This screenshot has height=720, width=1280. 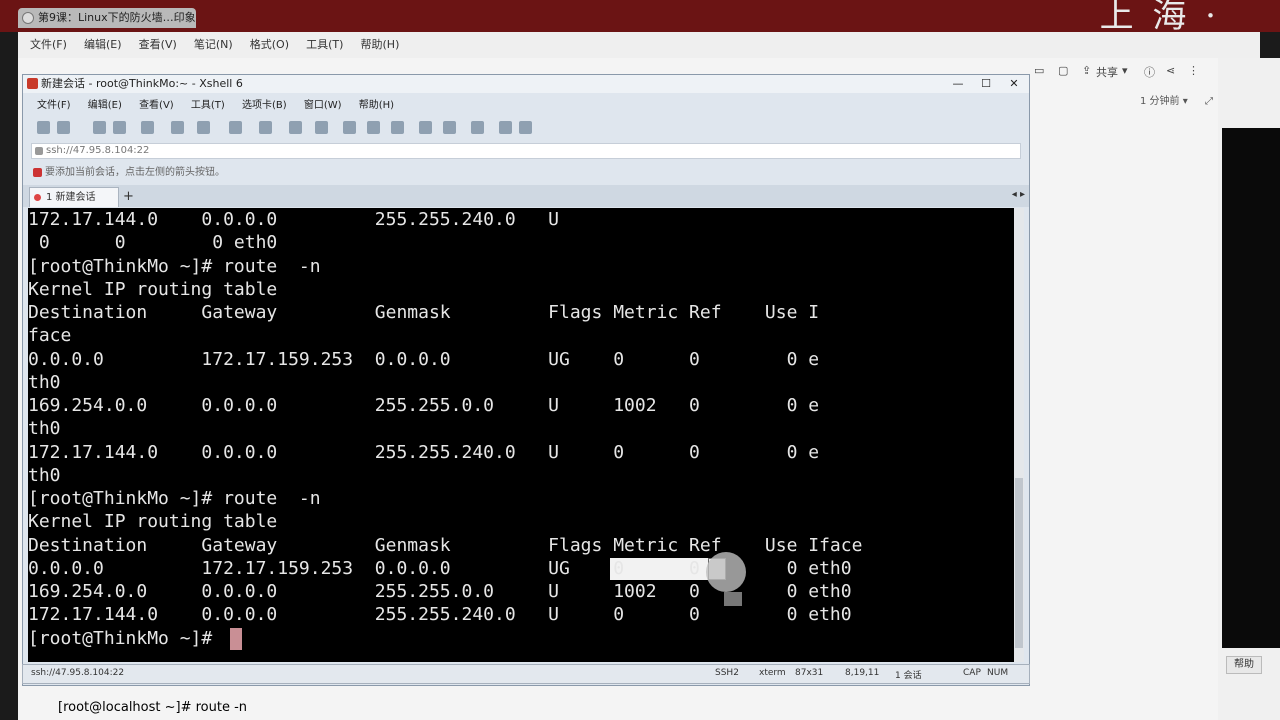 I want to click on menu-edit: 编辑(E), so click(x=105, y=106).